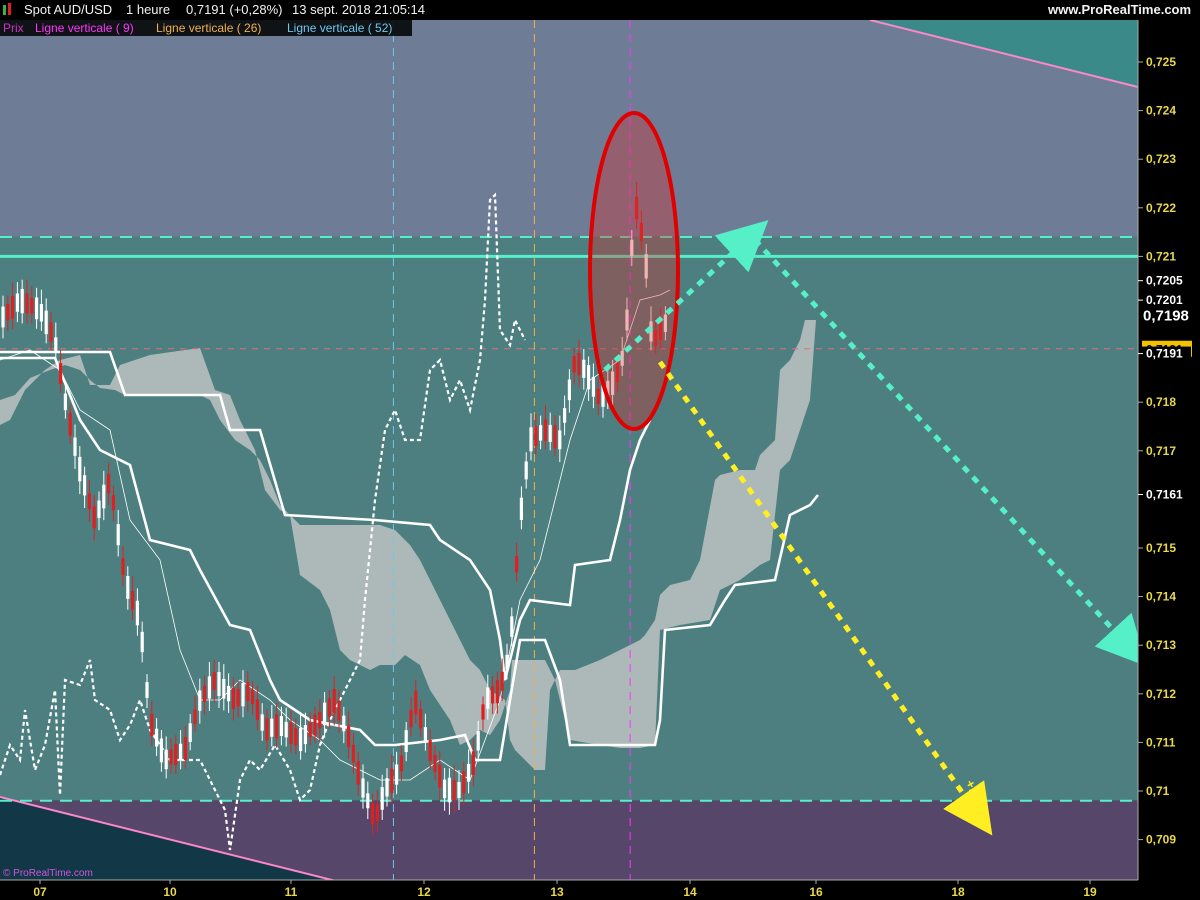 The width and height of the screenshot is (1200, 900). I want to click on y-tick-label: 0,71, so click(1158, 791).